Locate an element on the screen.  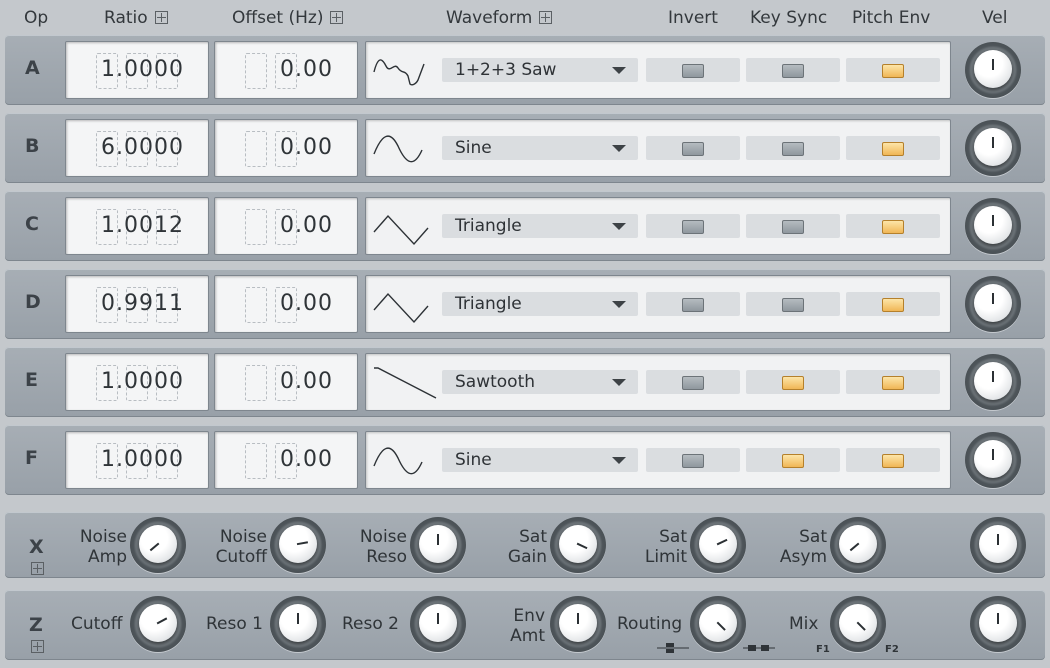
digit-segment is located at coordinates (256, 71).